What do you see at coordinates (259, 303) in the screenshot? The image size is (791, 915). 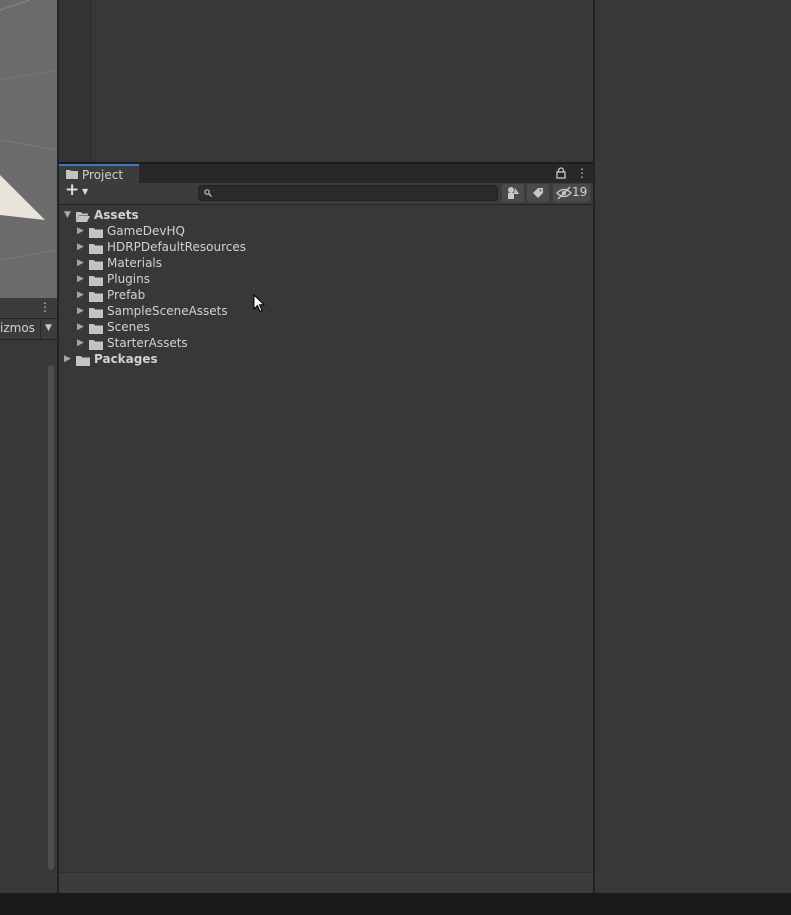 I see `mouse-cursor-icon` at bounding box center [259, 303].